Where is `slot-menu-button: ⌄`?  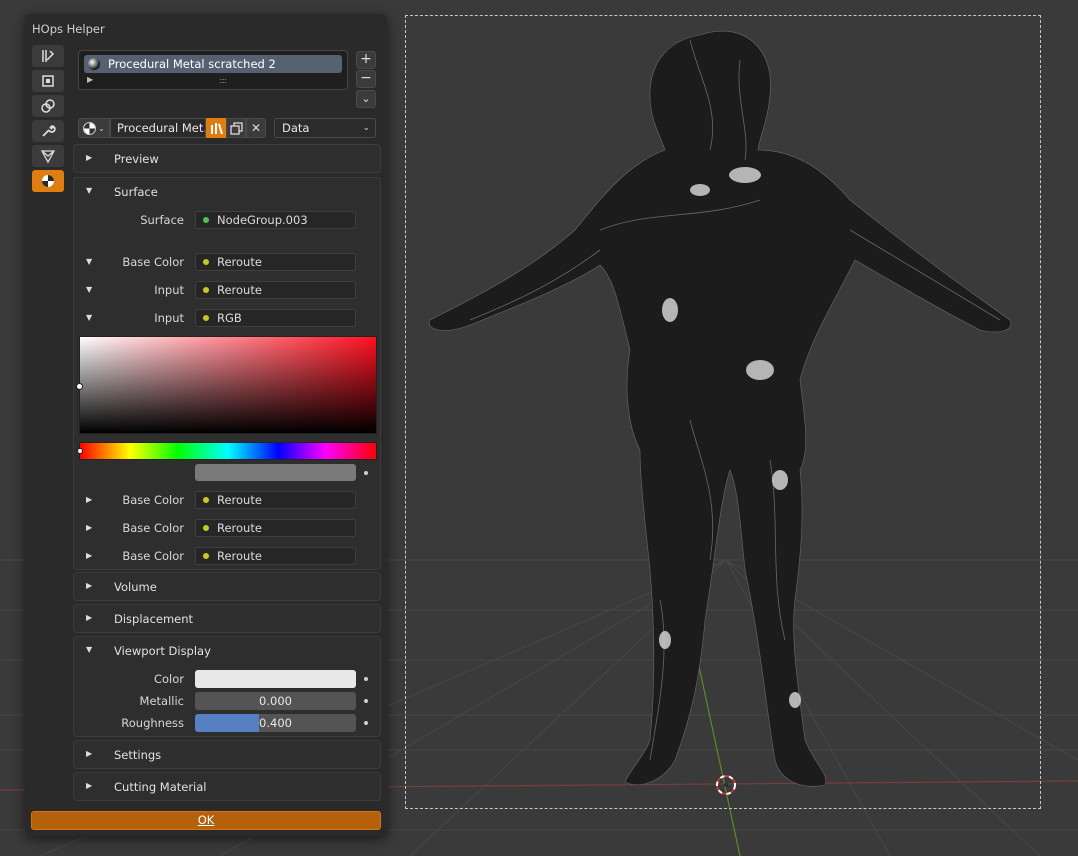
slot-menu-button: ⌄ is located at coordinates (366, 99).